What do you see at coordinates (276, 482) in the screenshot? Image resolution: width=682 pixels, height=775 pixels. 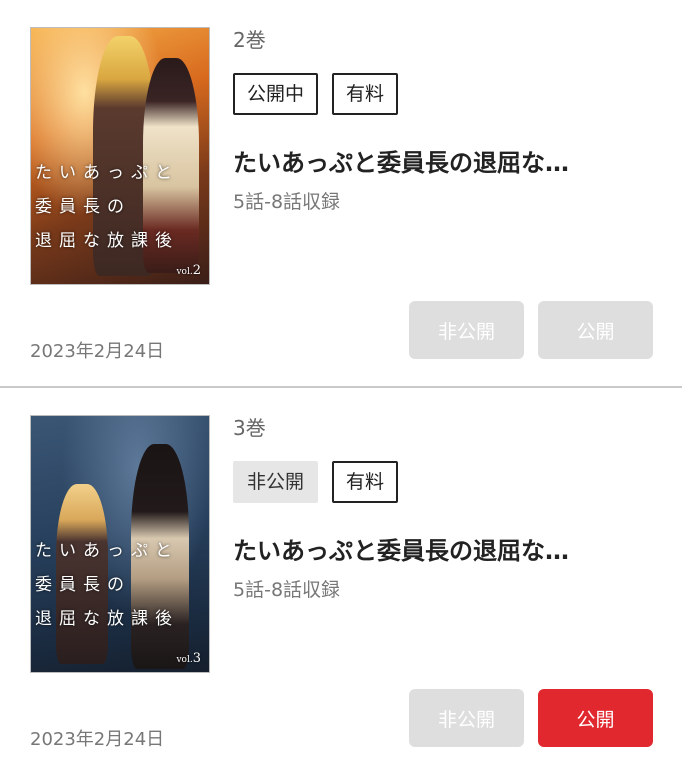 I see `status-badge: 非公開` at bounding box center [276, 482].